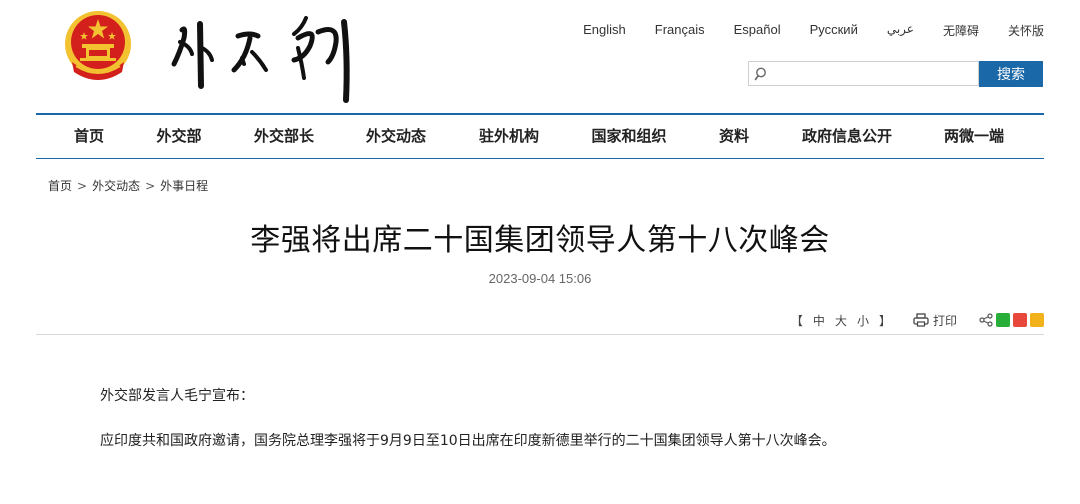 This screenshot has height=504, width=1080. Describe the element at coordinates (628, 136) in the screenshot. I see `nav-item-countries-organizations: 国家和组织` at that location.